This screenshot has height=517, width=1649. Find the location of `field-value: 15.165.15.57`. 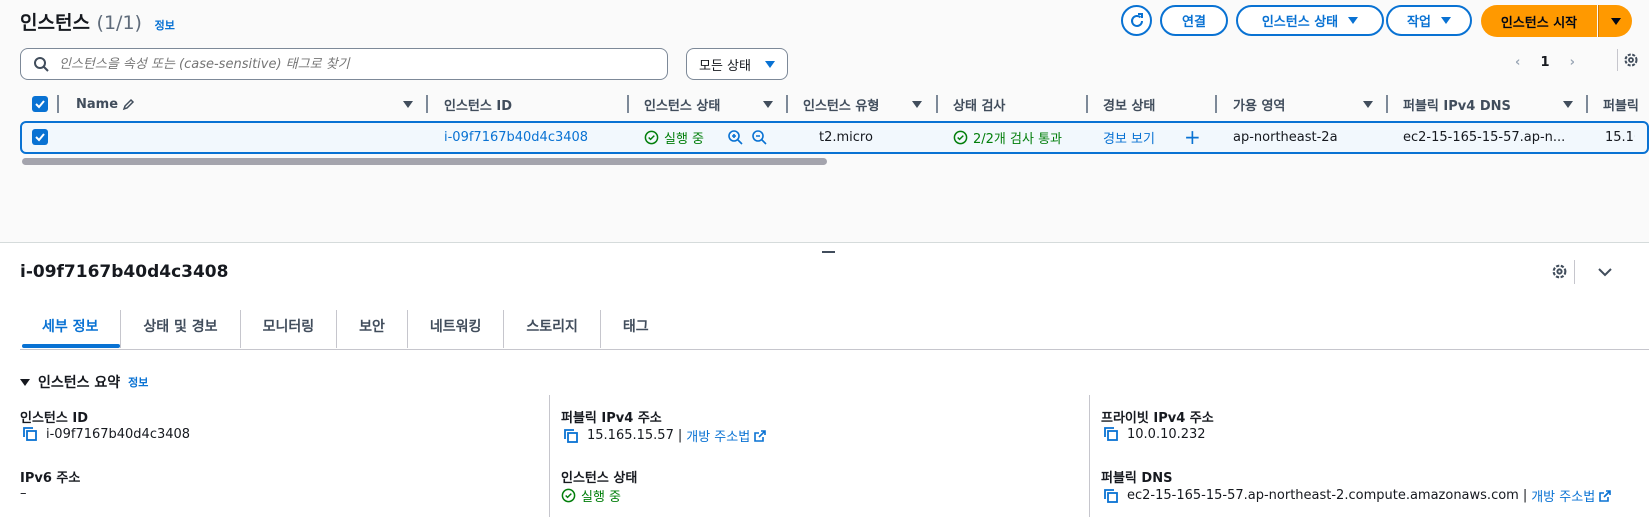

field-value: 15.165.15.57 is located at coordinates (630, 435).